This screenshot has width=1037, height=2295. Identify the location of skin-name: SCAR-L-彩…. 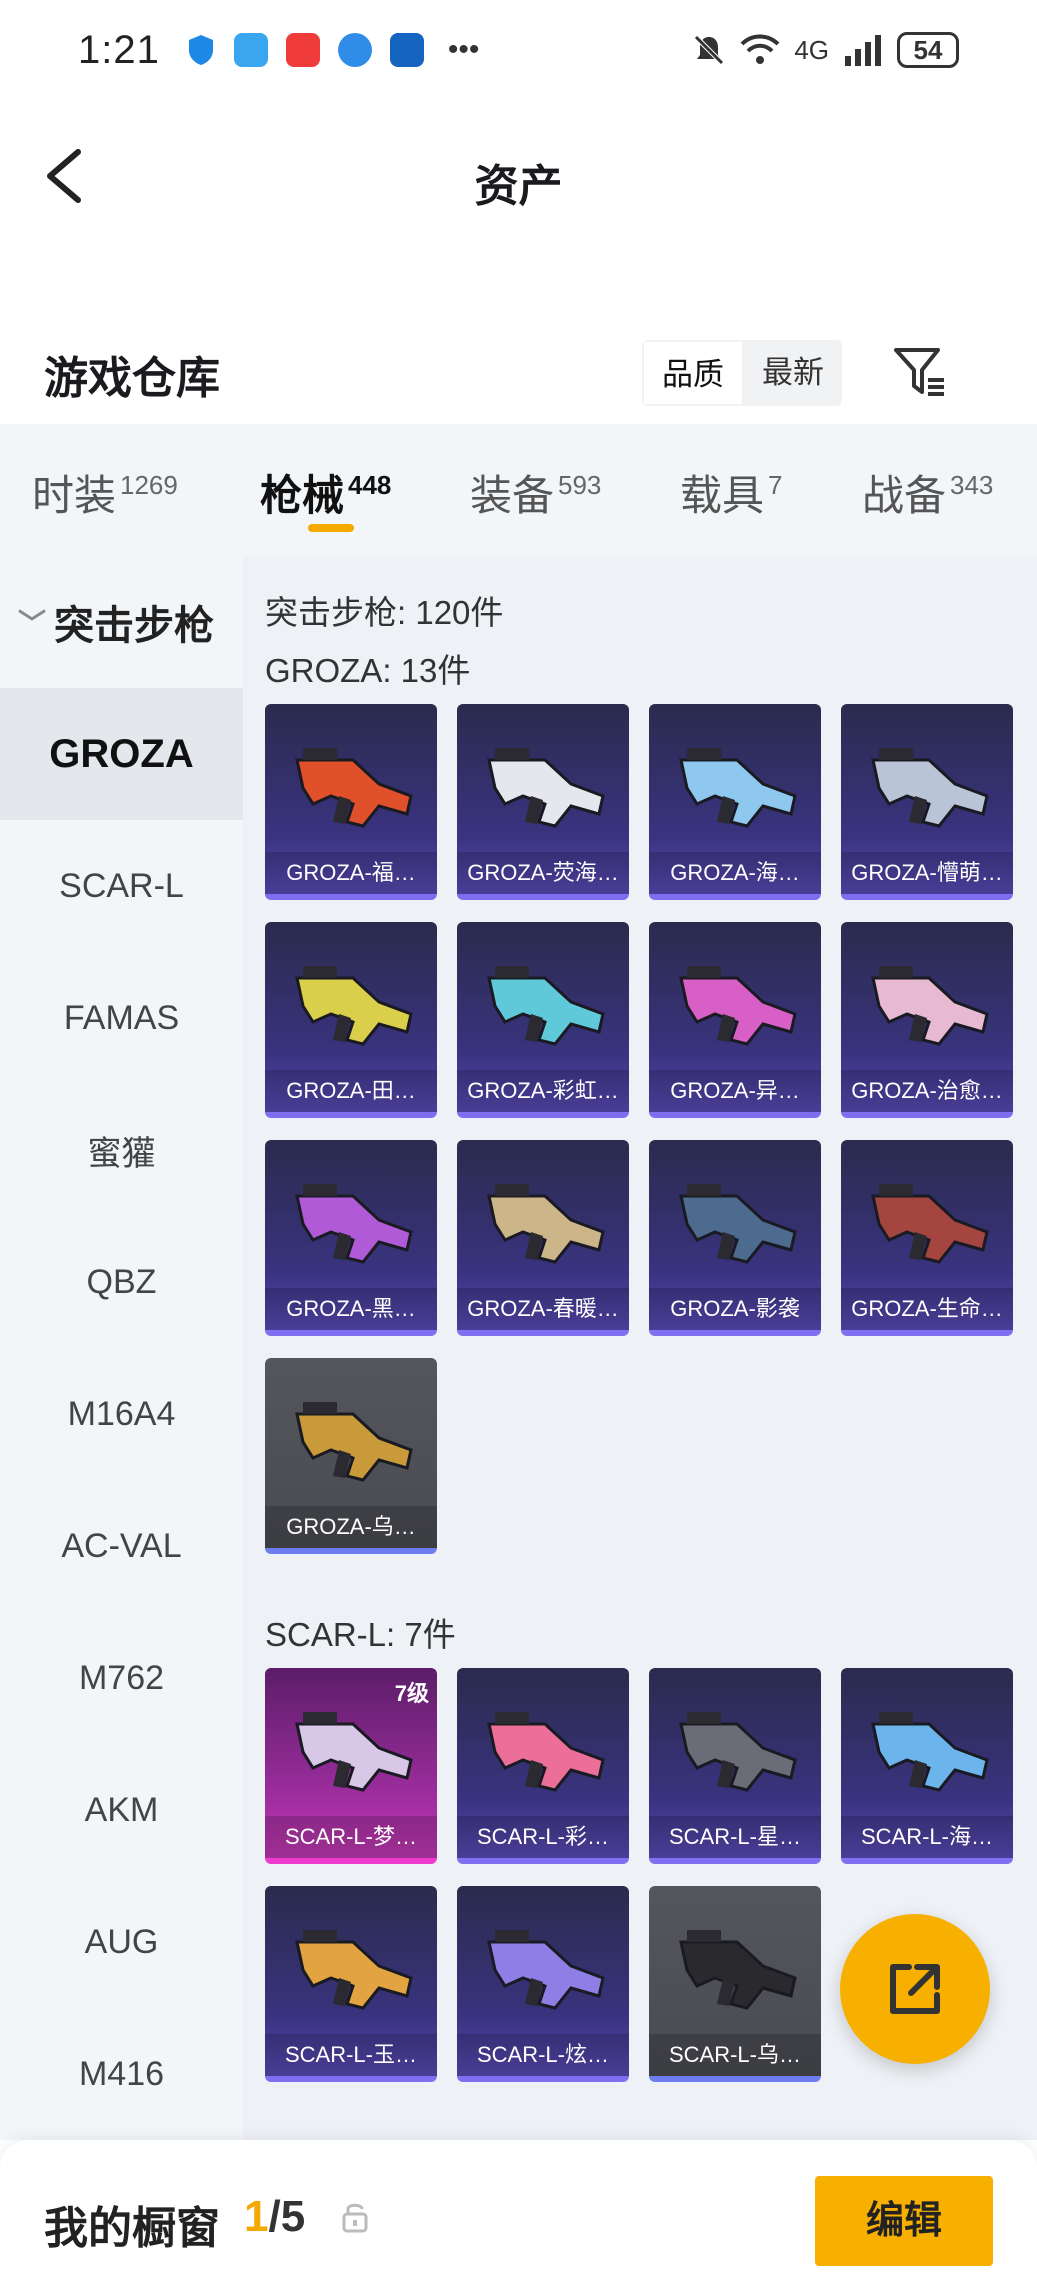
(543, 1837).